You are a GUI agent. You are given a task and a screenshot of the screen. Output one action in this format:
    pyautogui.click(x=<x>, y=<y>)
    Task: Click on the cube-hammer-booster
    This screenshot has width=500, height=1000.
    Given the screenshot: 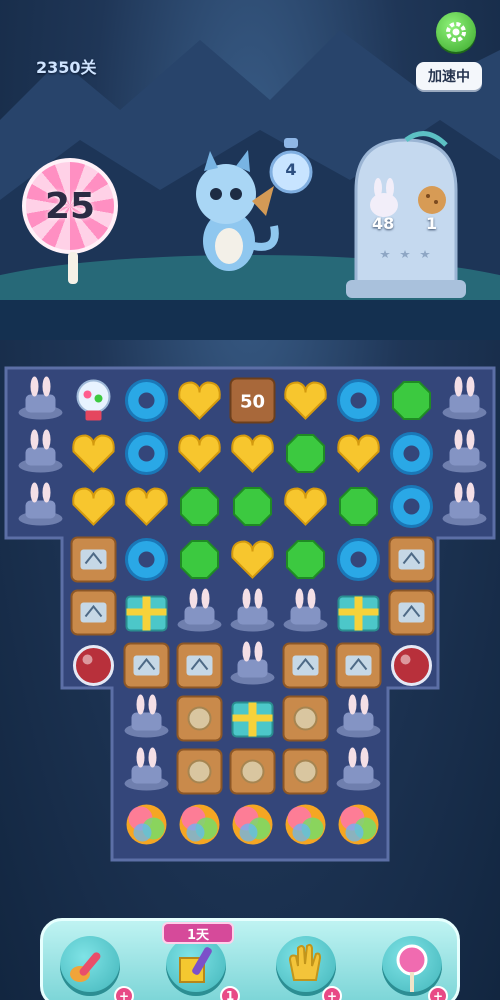 What is the action you would take?
    pyautogui.click(x=196, y=966)
    